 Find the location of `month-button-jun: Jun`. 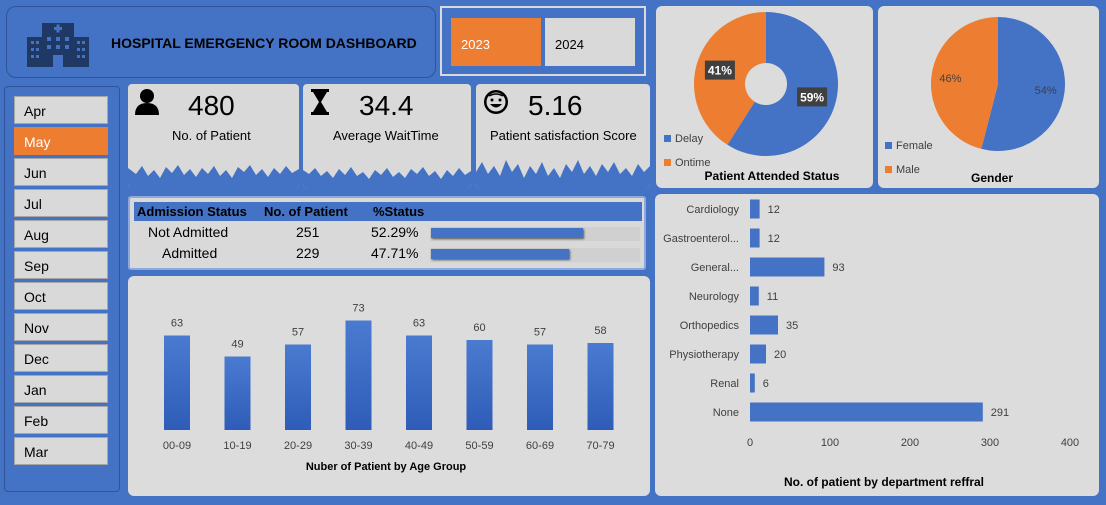

month-button-jun: Jun is located at coordinates (61, 172).